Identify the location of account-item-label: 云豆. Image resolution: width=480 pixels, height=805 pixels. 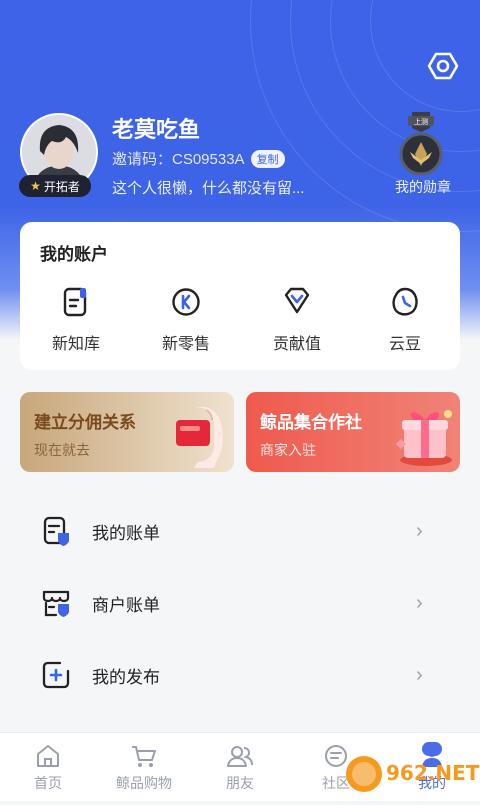
(404, 344).